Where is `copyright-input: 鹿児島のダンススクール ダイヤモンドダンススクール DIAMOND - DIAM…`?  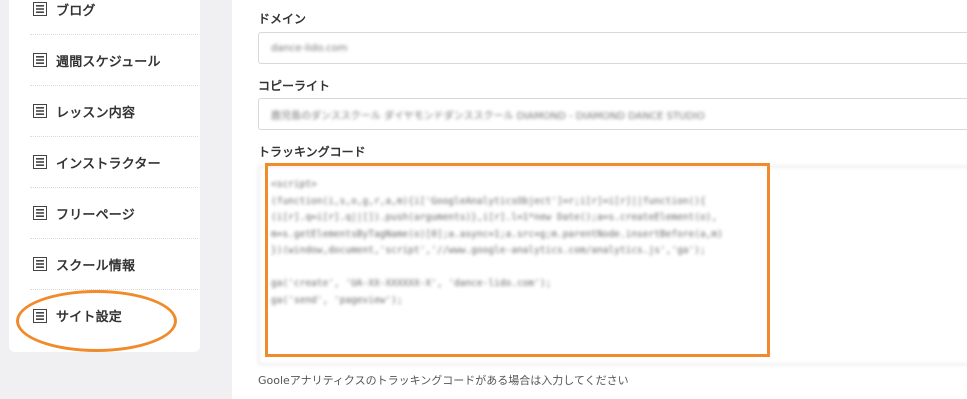
copyright-input: 鹿児島のダンススクール ダイヤモンドダンススクール DIAMOND - DIAM… is located at coordinates (612, 114).